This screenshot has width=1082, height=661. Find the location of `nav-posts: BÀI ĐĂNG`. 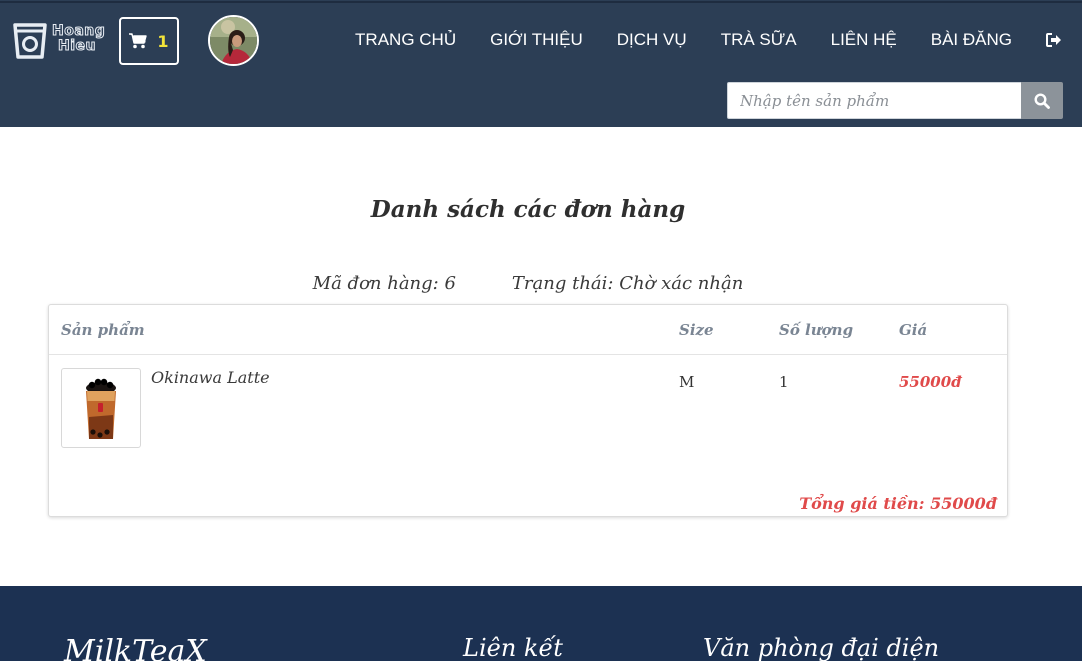

nav-posts: BÀI ĐĂNG is located at coordinates (971, 40).